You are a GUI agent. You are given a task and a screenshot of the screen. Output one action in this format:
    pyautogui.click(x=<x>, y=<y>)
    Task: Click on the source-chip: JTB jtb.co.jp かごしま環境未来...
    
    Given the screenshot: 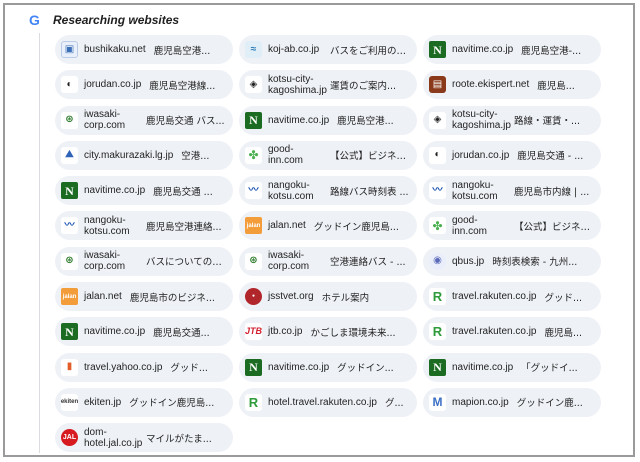 What is the action you would take?
    pyautogui.click(x=328, y=332)
    